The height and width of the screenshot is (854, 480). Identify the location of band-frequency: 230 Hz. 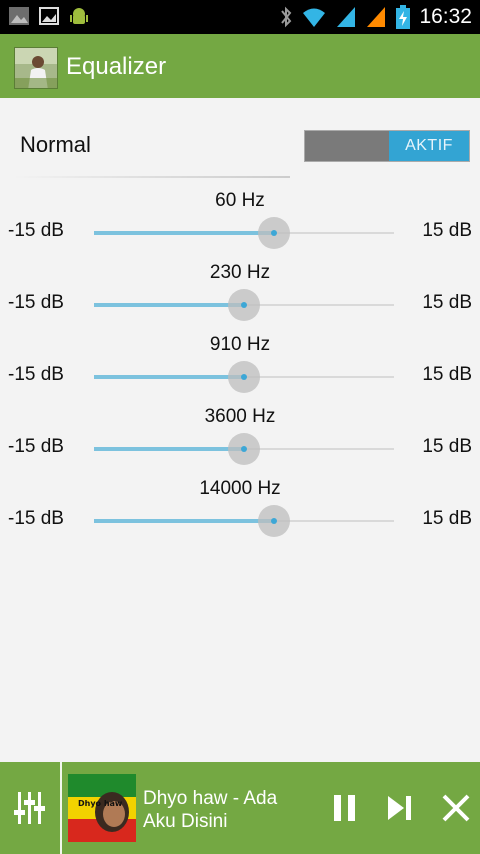
(240, 272).